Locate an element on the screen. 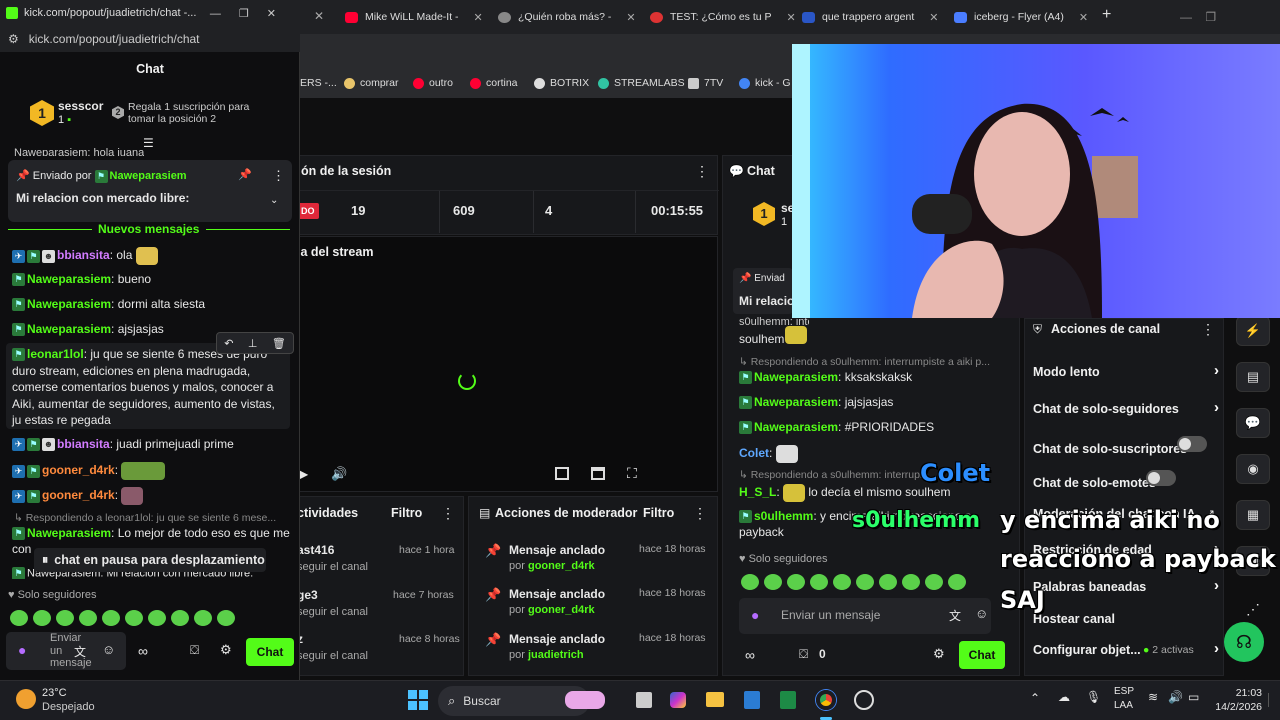 This screenshot has height=720, width=1280. pinned-message: 📌 Enviad Mi relacio is located at coordinates (763, 291).